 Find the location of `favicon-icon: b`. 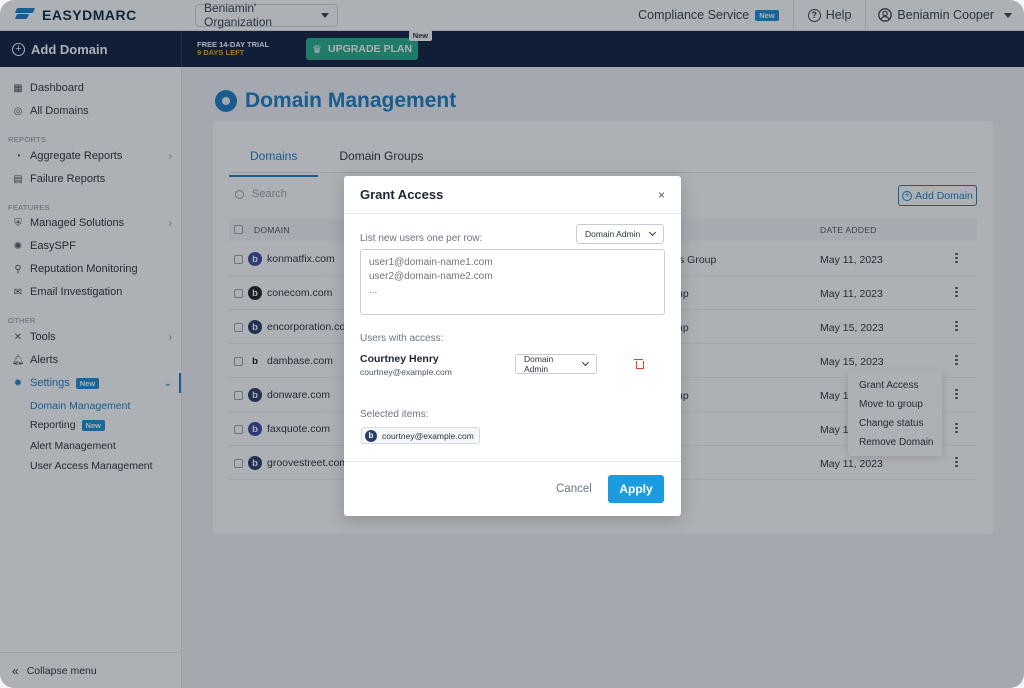

favicon-icon: b is located at coordinates (371, 435).